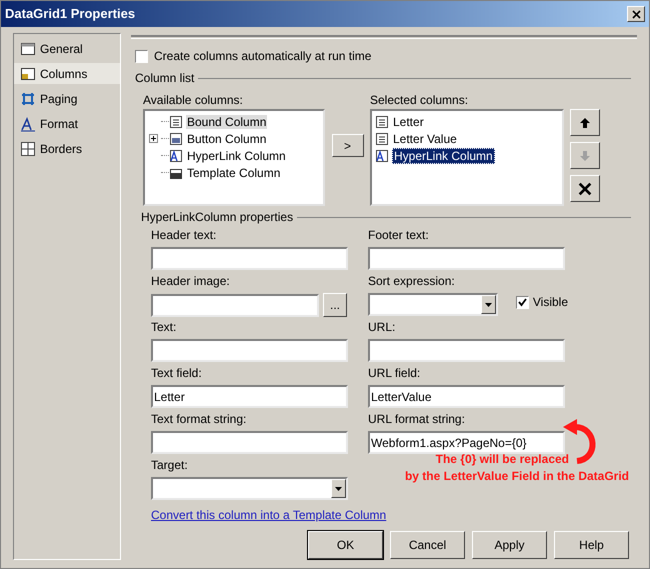 This screenshot has width=650, height=569. Describe the element at coordinates (28, 148) in the screenshot. I see `borders-icon` at that location.